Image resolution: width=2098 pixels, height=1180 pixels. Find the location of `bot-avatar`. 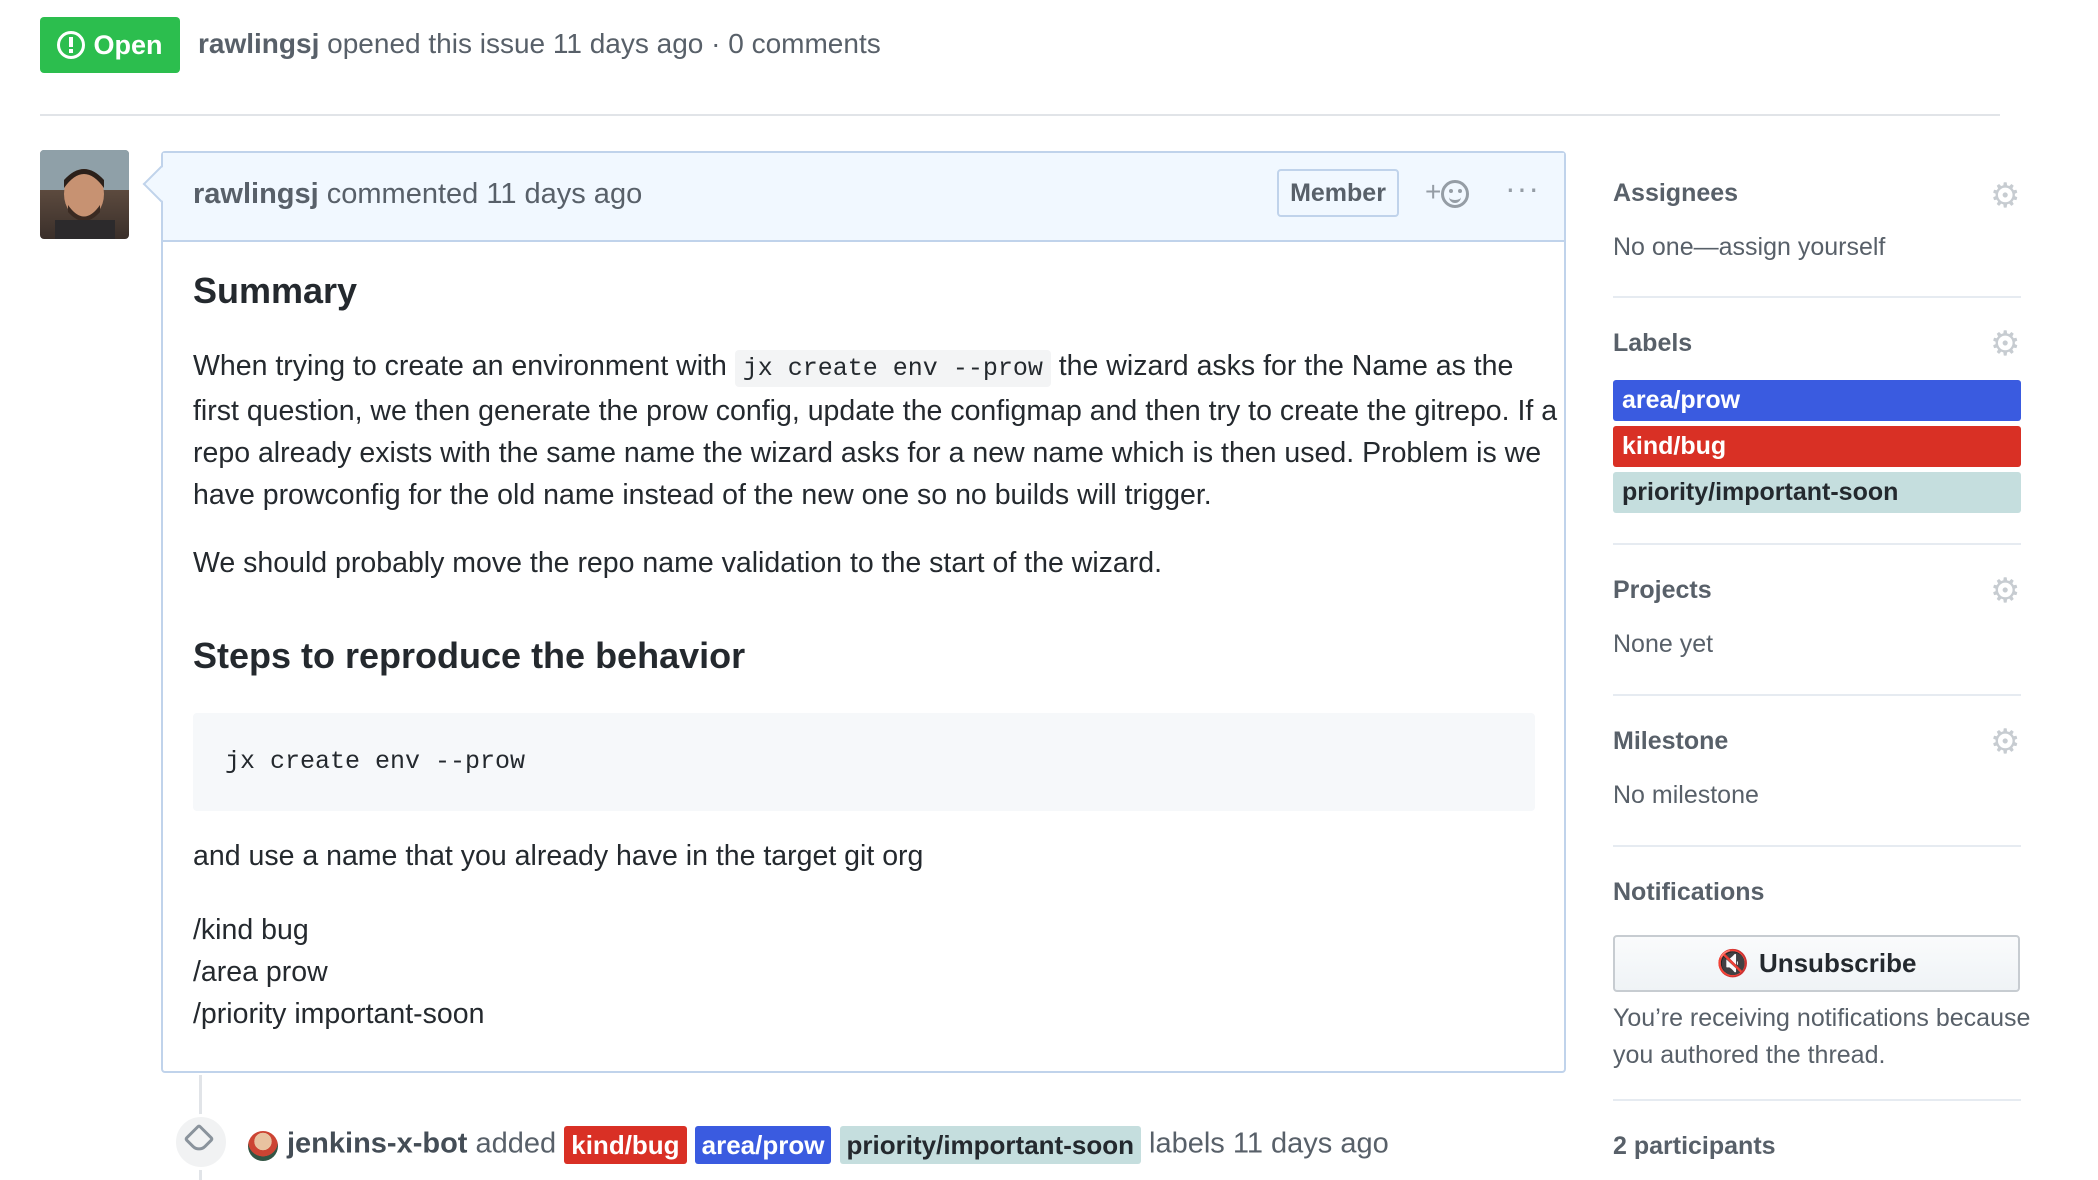

bot-avatar is located at coordinates (263, 1146).